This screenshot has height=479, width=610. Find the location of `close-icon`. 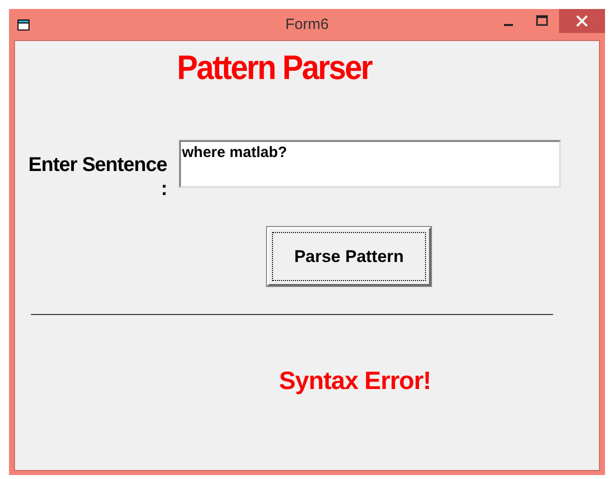

close-icon is located at coordinates (582, 21).